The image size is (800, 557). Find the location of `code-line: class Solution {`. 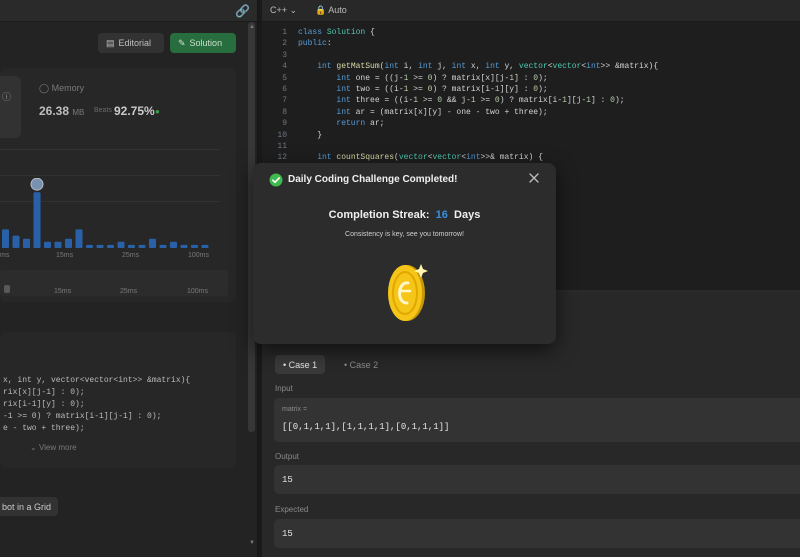

code-line: class Solution { is located at coordinates (336, 32).